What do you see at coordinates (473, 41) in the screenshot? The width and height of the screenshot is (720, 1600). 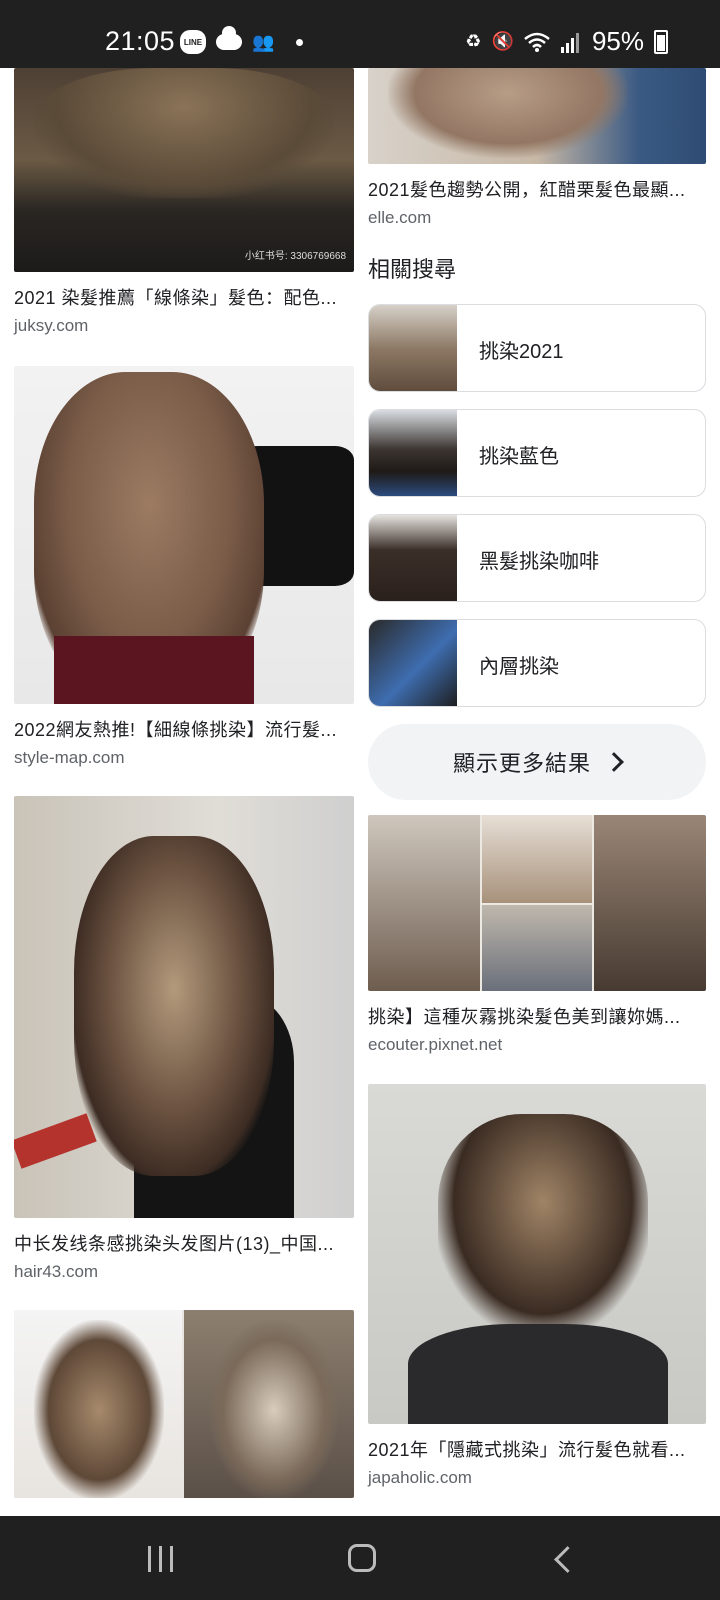 I see `recycle-icon: ♻` at bounding box center [473, 41].